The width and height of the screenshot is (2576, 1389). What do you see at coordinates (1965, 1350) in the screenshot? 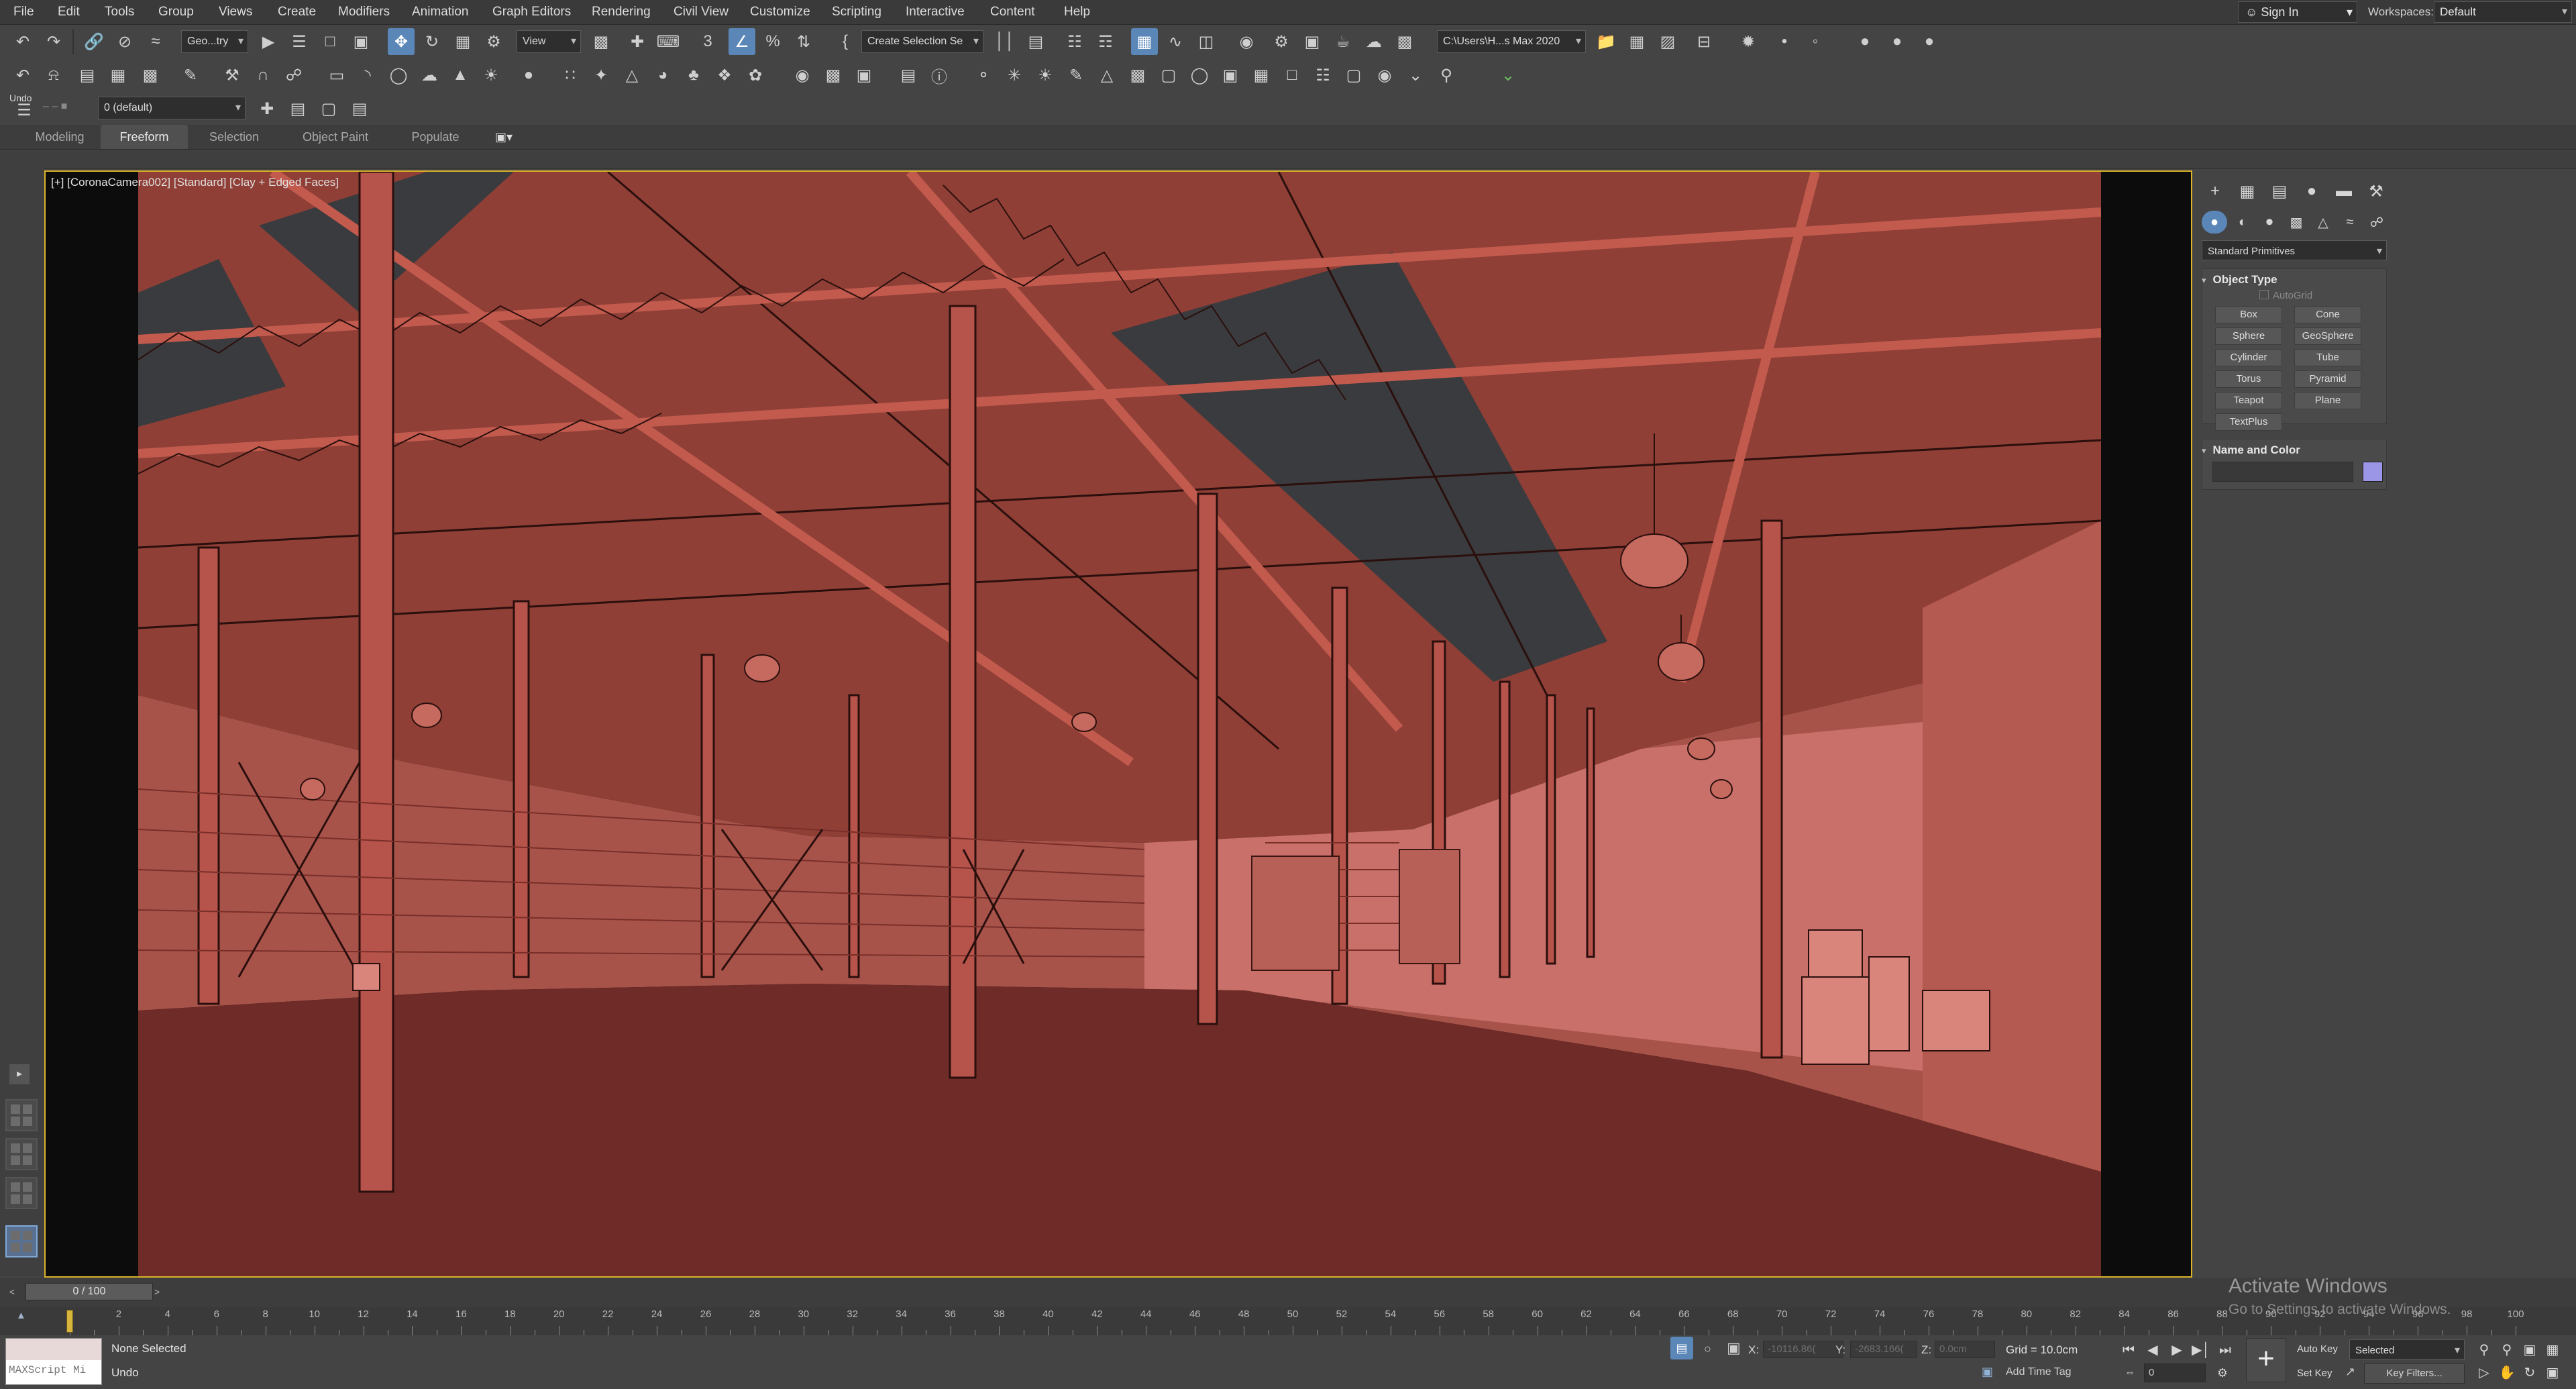
I see `z-coordinate-field: 0.0cm` at bounding box center [1965, 1350].